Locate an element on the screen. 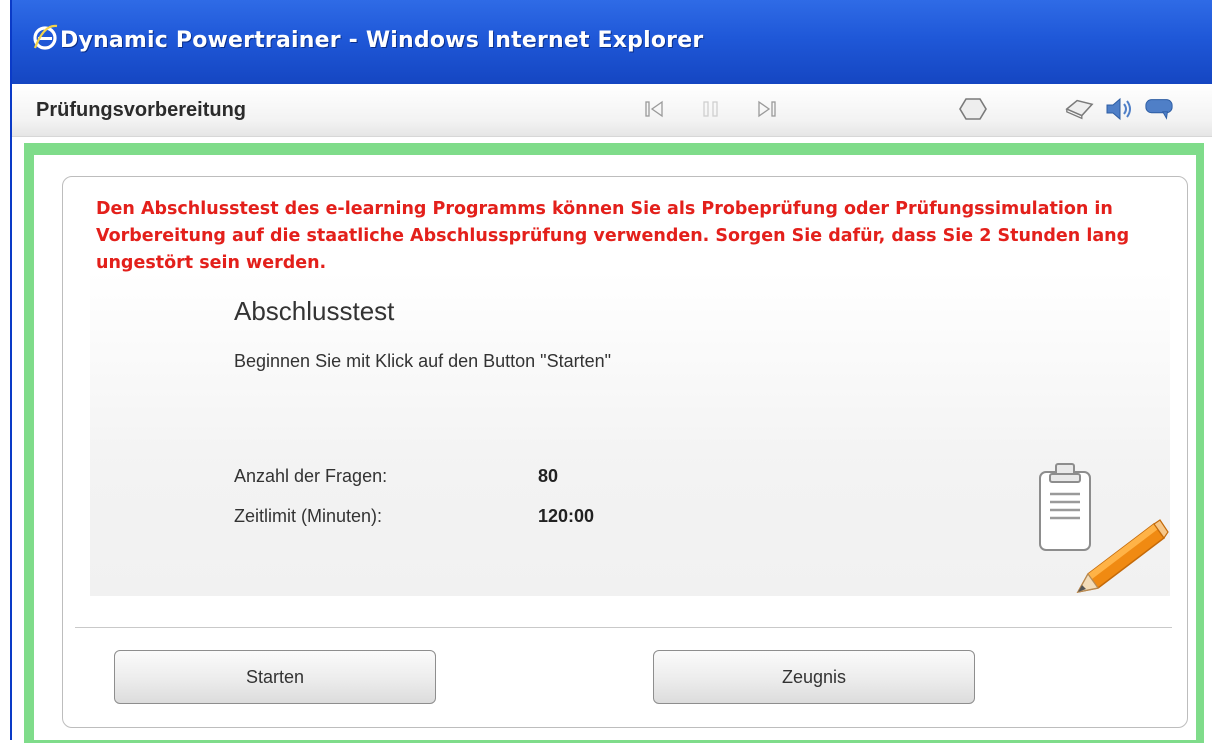  test-heading: Abschlusstest is located at coordinates (314, 311).